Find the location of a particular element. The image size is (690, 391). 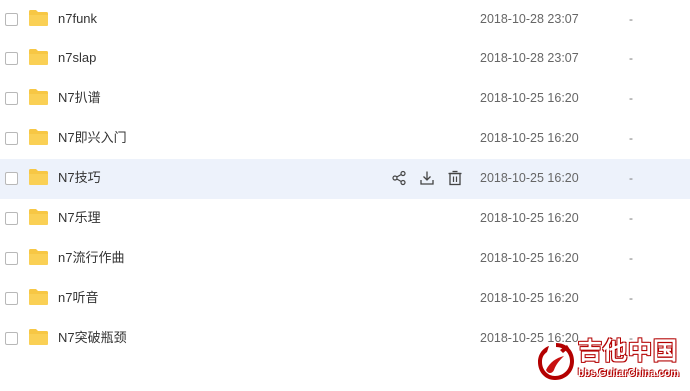

file-name: n7funk is located at coordinates (77, 19).